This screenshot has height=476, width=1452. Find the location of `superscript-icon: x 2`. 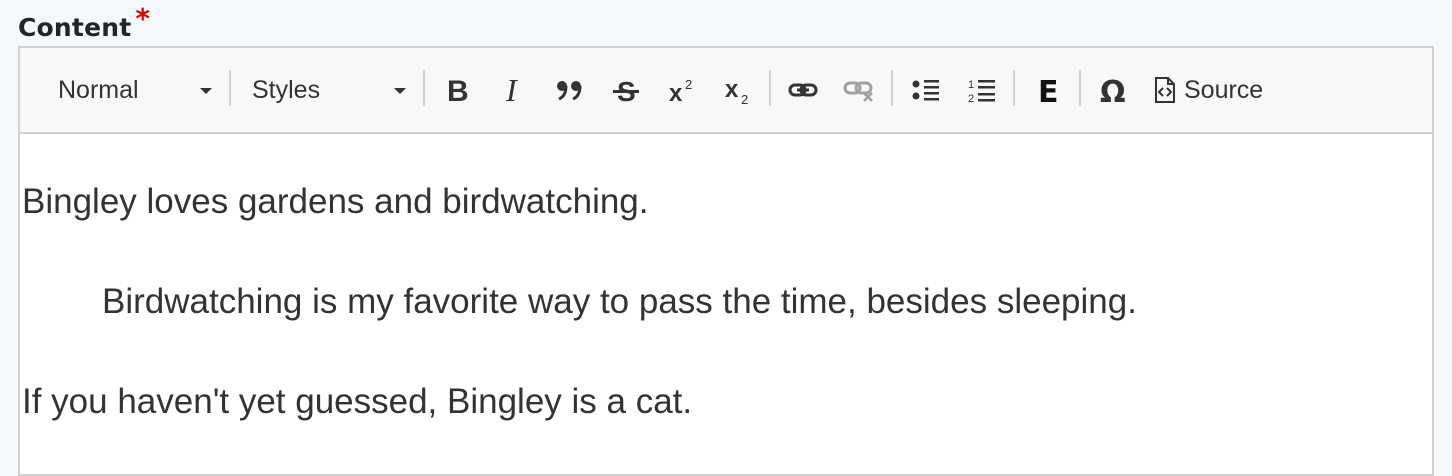

superscript-icon: x 2 is located at coordinates (680, 91).